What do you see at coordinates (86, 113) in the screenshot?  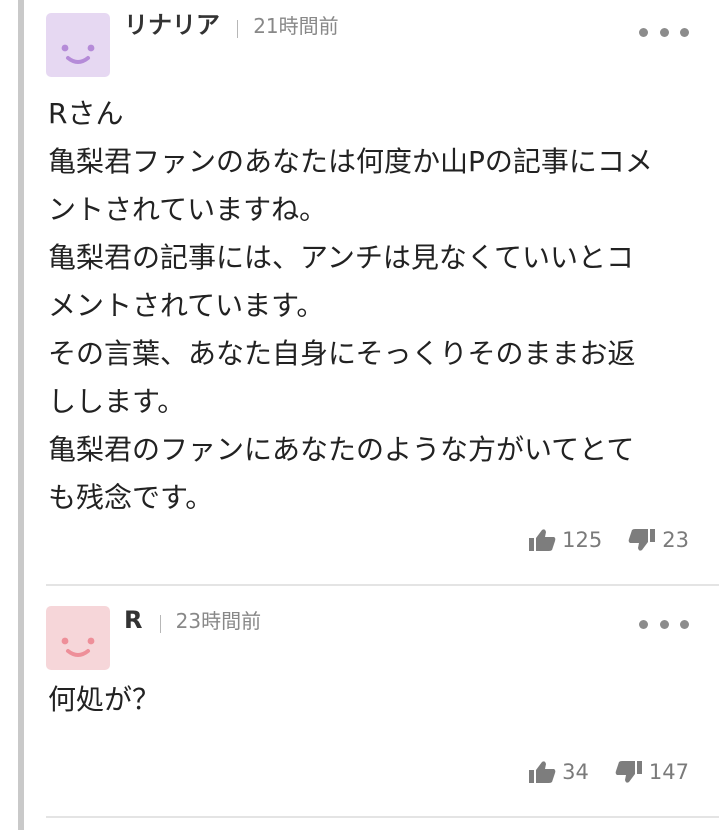 I see `comment-text-line: Rさん` at bounding box center [86, 113].